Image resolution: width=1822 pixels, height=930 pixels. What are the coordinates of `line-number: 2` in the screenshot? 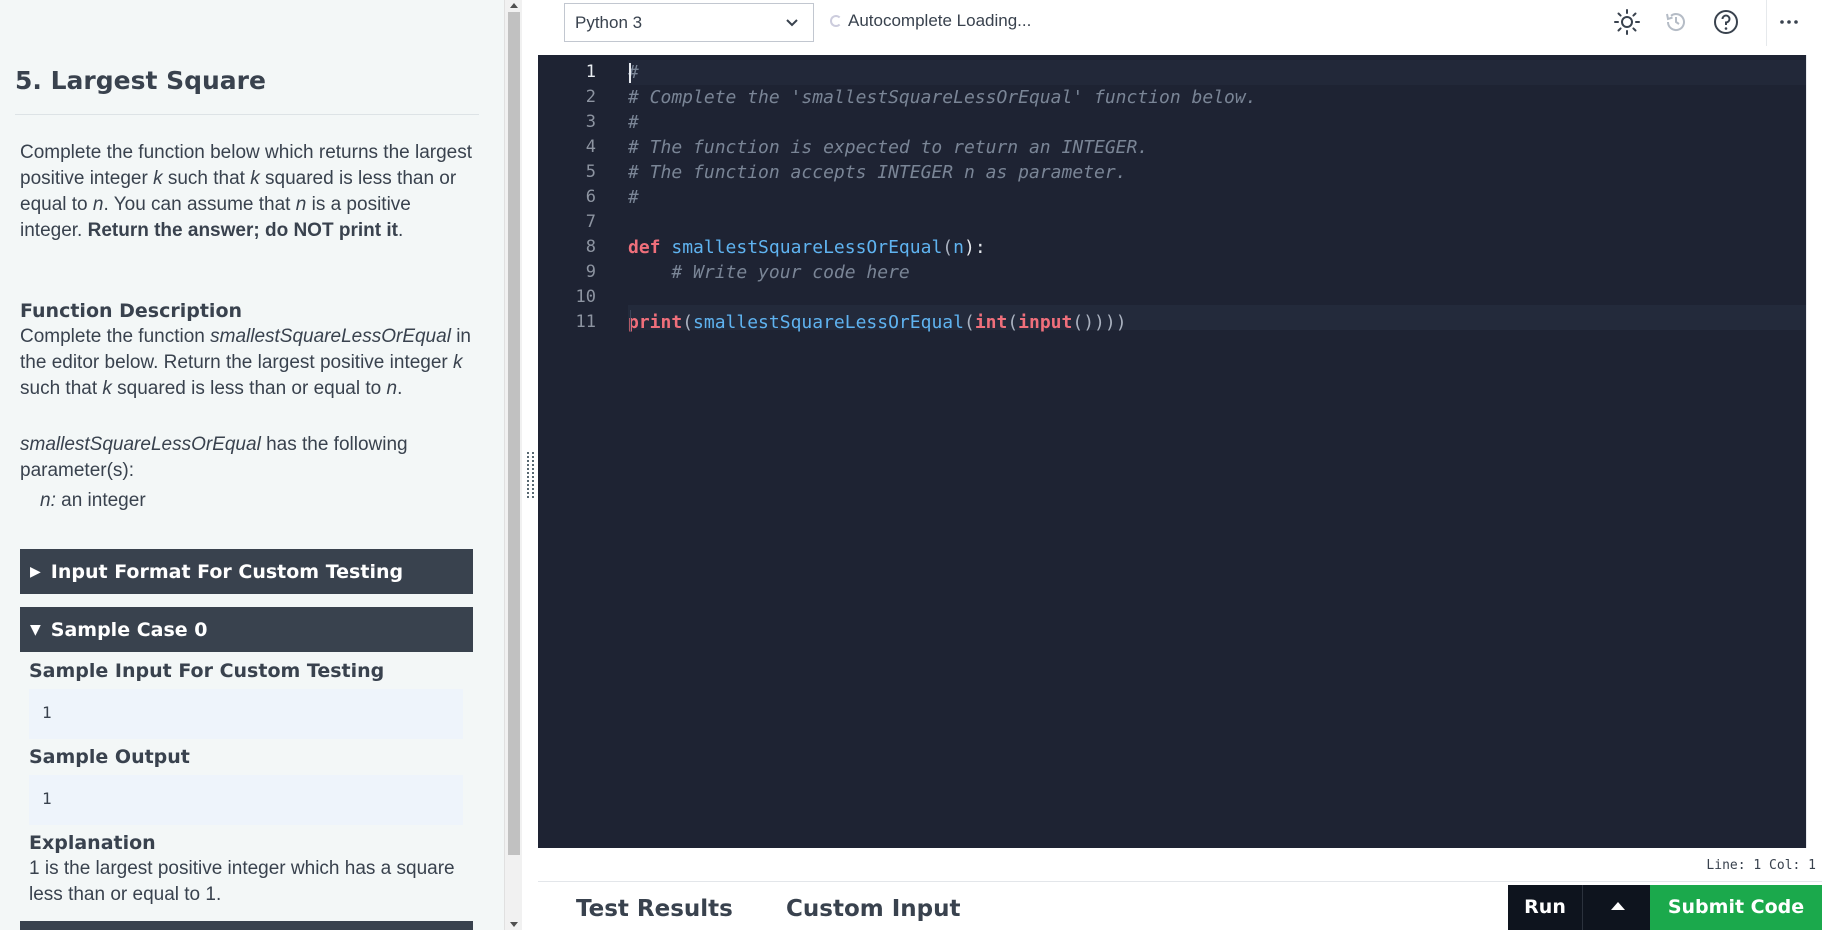 It's located at (590, 97).